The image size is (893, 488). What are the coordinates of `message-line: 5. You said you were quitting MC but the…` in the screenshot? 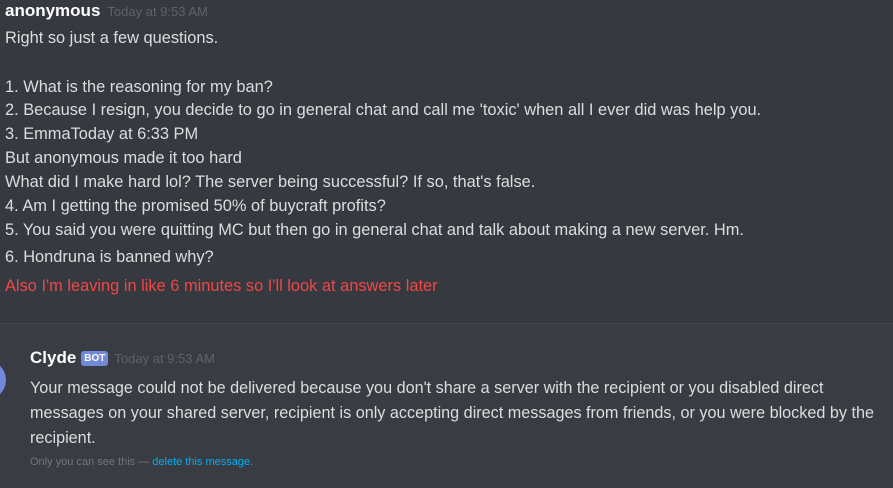 It's located at (374, 230).